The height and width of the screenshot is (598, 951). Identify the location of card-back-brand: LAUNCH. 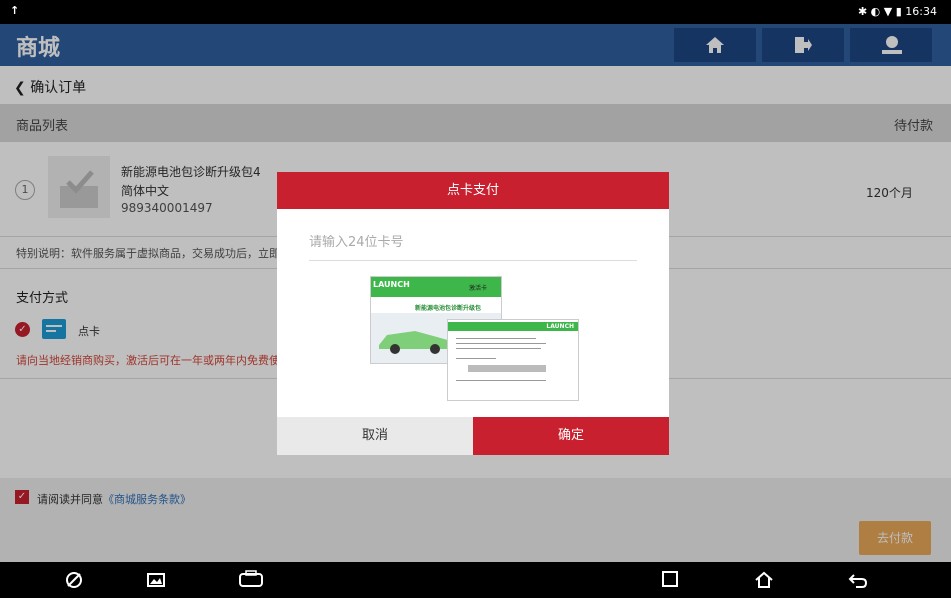
(560, 326).